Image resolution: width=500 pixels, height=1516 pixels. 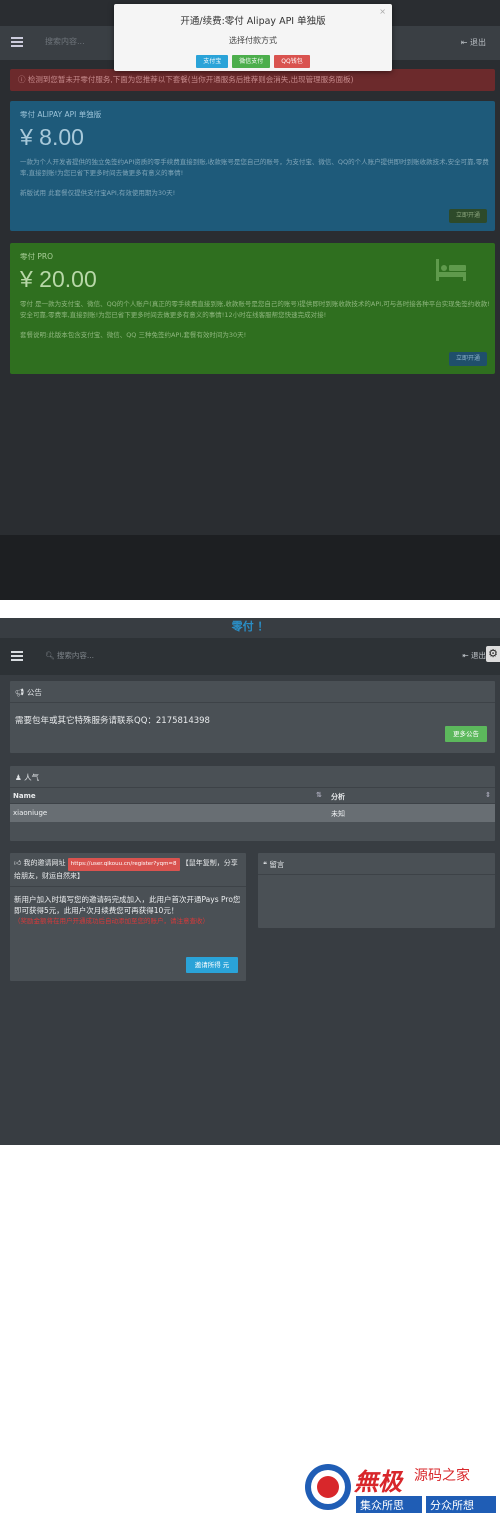 I want to click on gear-icon: ⚙, so click(x=493, y=654).